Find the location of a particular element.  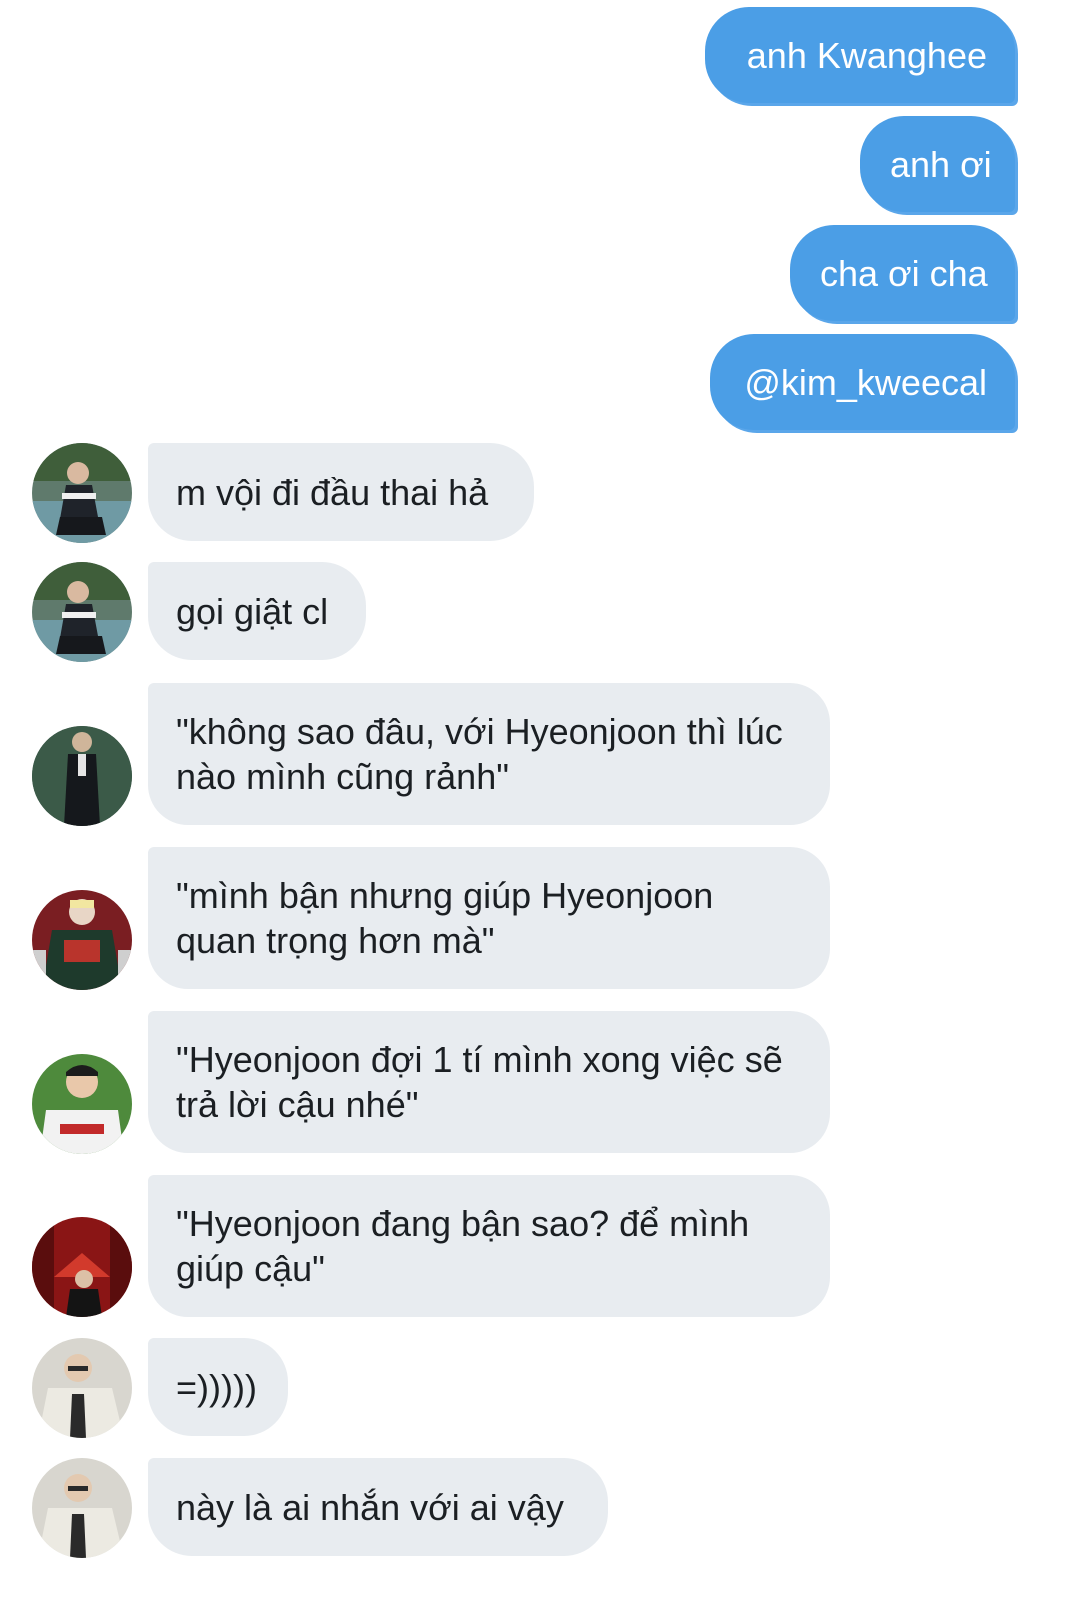

message-text: @kim_kweecal is located at coordinates (865, 382).